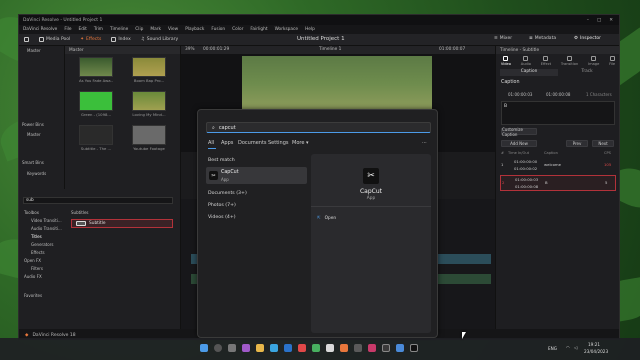 The height and width of the screenshot is (360, 640). I want to click on inspector-tab: Audio, so click(526, 61).